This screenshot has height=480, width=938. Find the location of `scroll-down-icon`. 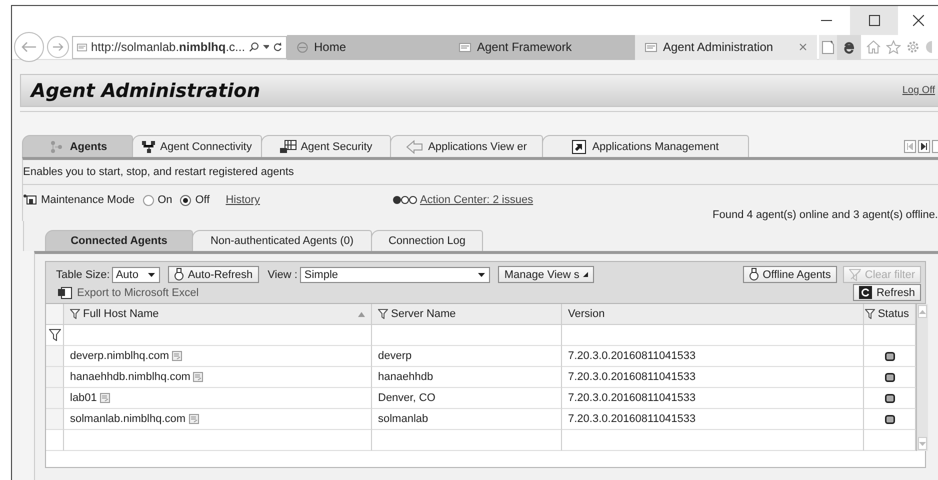

scroll-down-icon is located at coordinates (922, 444).